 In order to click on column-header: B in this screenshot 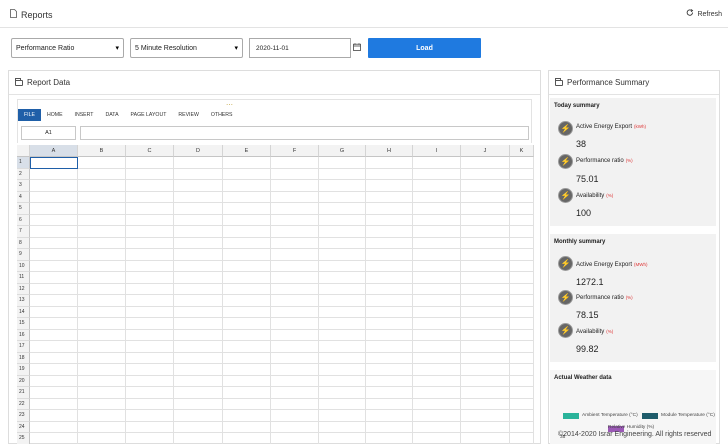, I will do `click(102, 151)`.